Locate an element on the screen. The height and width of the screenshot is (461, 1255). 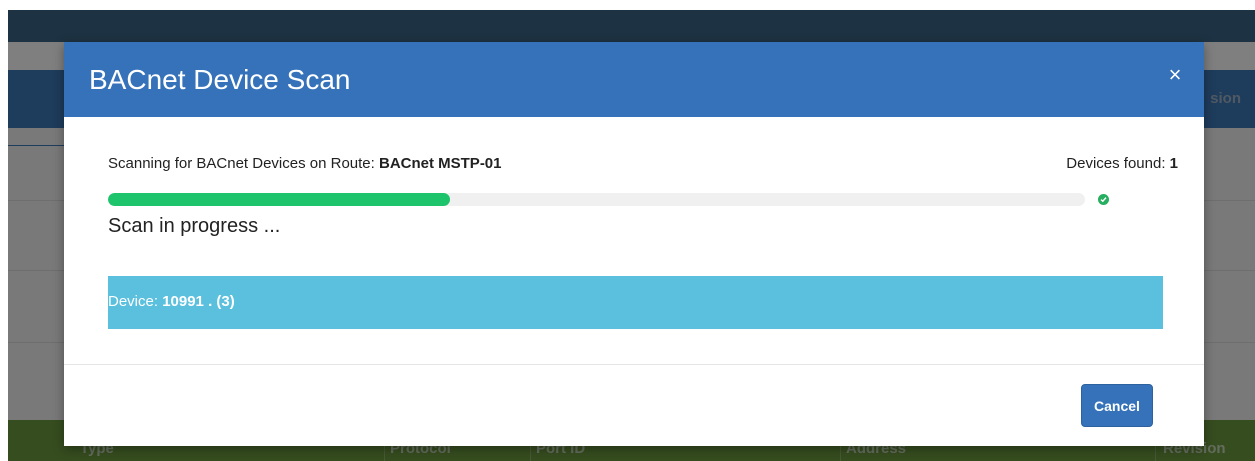
scan-progress-fill is located at coordinates (279, 199).